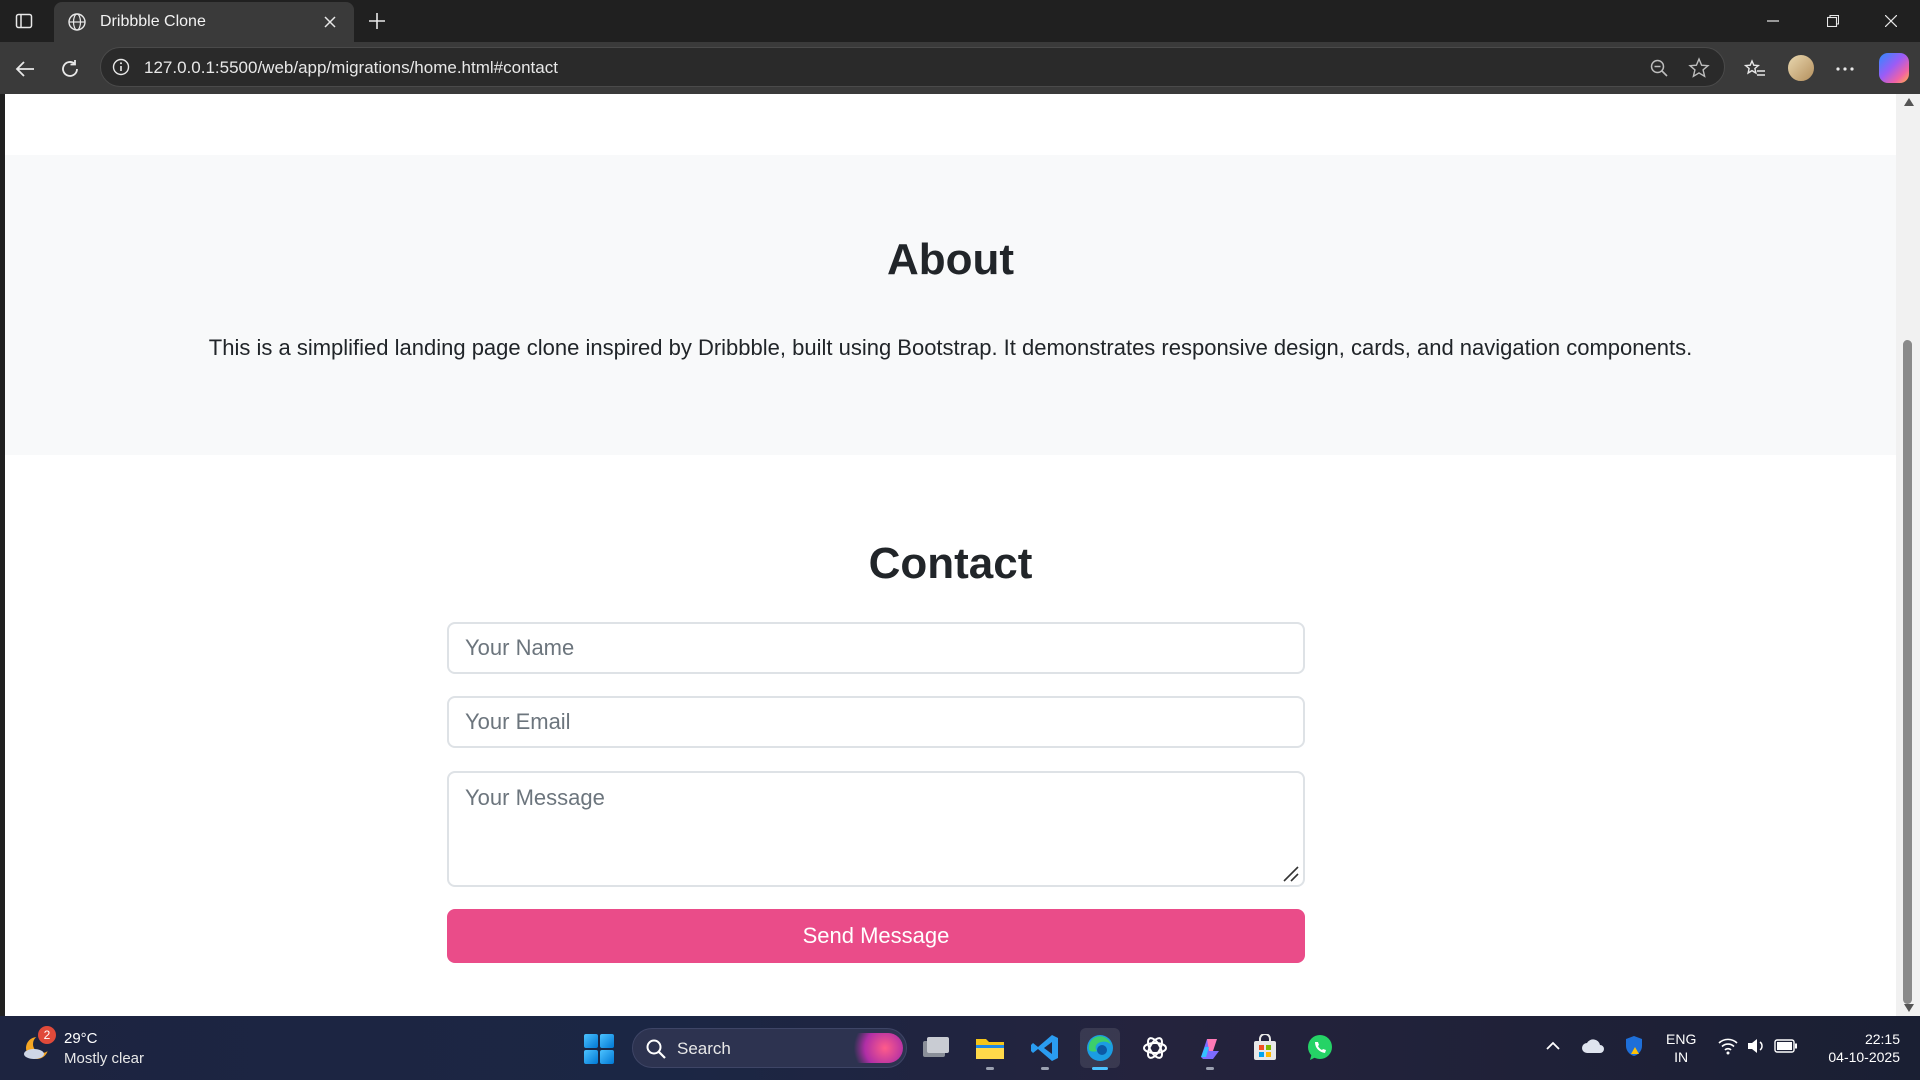 The height and width of the screenshot is (1080, 1920). Describe the element at coordinates (876, 722) in the screenshot. I see `email-input` at that location.